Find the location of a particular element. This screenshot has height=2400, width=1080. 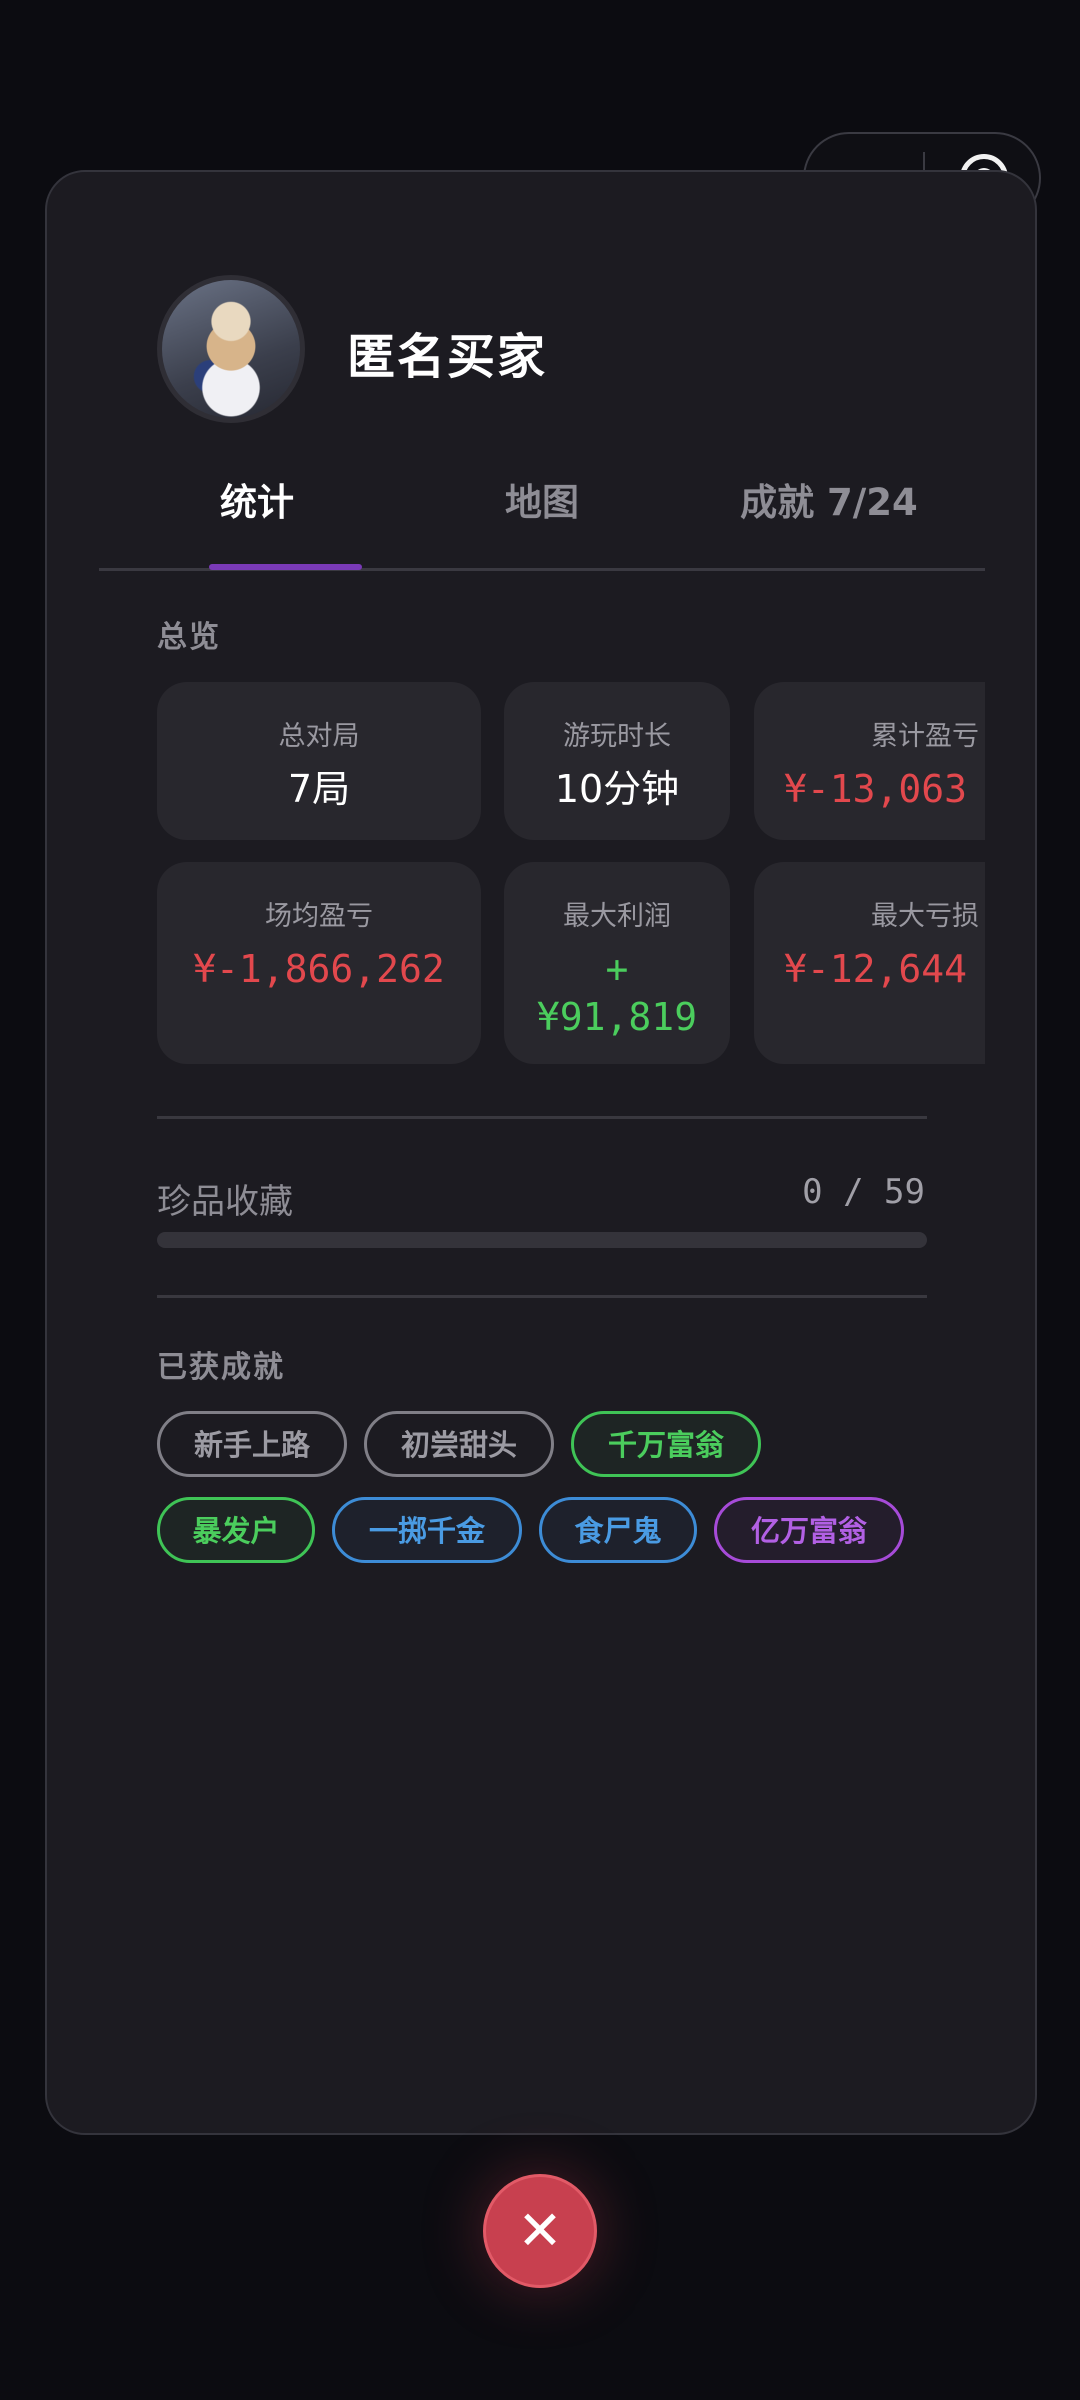

stat-value-sign: + is located at coordinates (617, 969).